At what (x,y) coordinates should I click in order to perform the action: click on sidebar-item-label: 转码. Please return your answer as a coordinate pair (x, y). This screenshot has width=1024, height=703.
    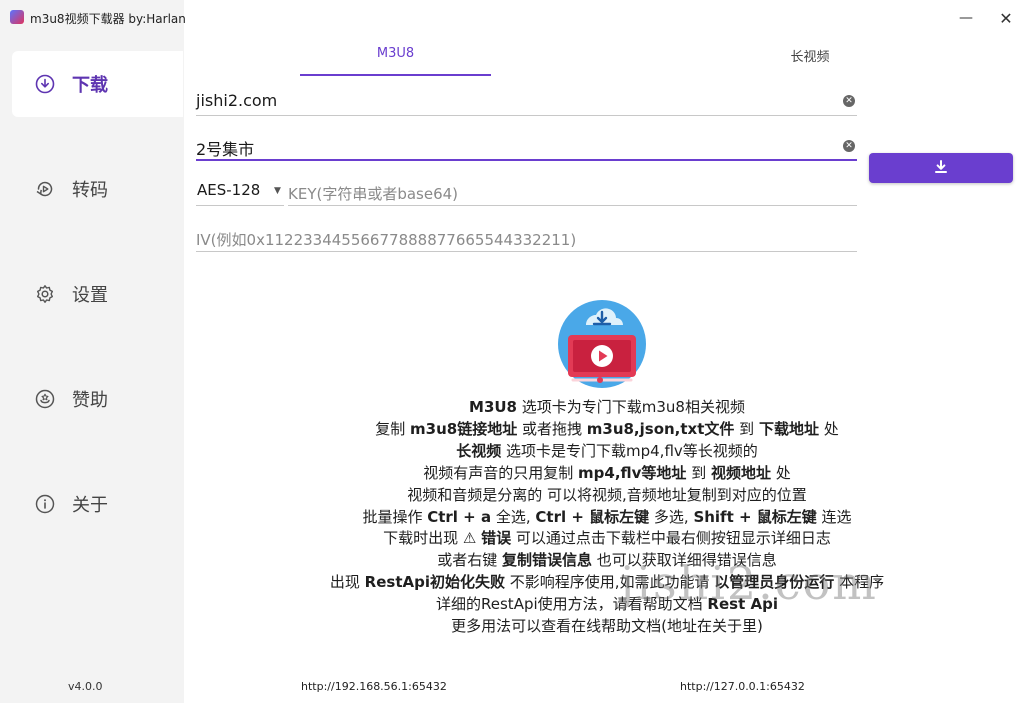
    Looking at the image, I should click on (90, 190).